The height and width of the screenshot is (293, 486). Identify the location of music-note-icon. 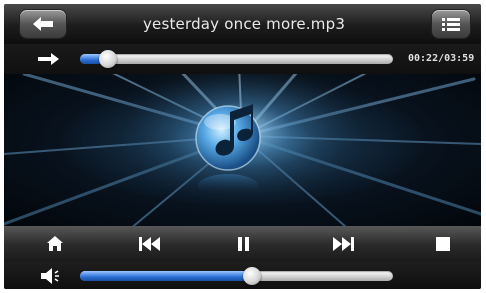
(228, 151).